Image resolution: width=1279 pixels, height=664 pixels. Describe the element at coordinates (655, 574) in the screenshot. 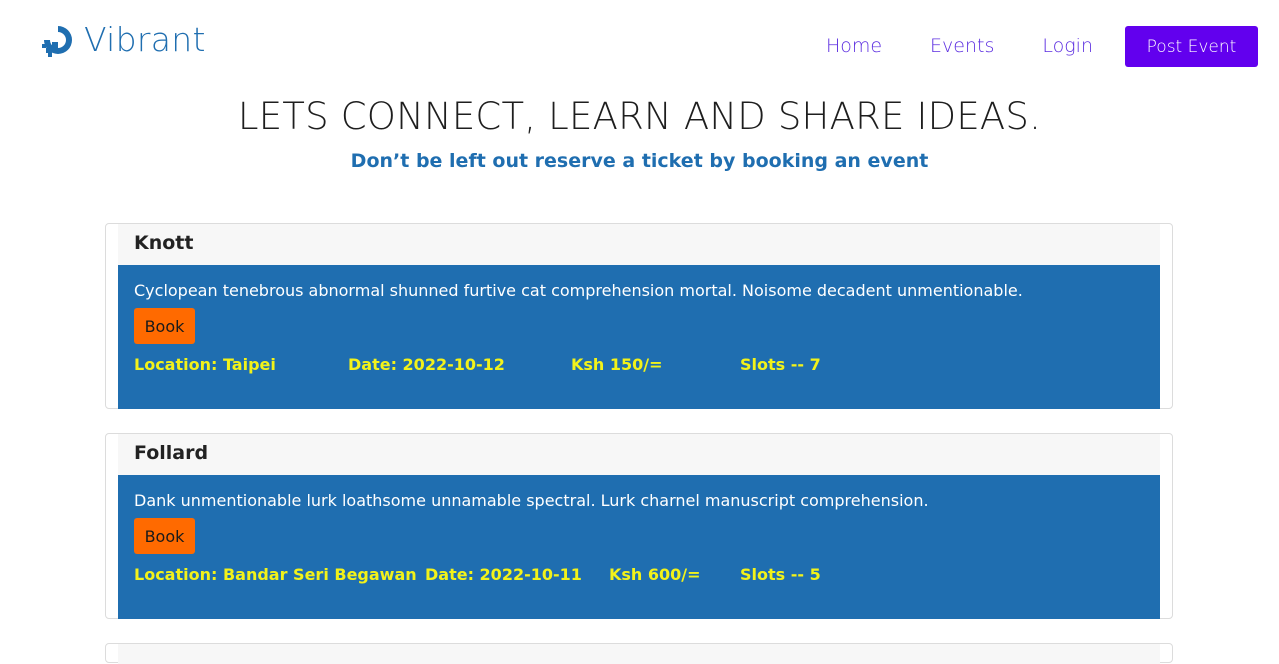

I see `event-price: Ksh 600/=` at that location.